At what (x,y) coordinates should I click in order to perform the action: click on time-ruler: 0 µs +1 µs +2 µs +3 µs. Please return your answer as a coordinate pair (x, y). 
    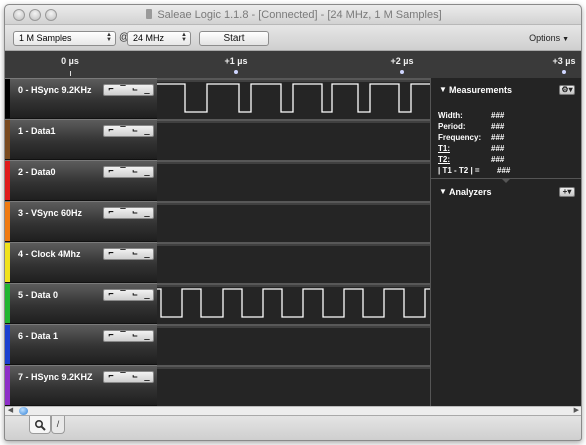
    Looking at the image, I should click on (293, 64).